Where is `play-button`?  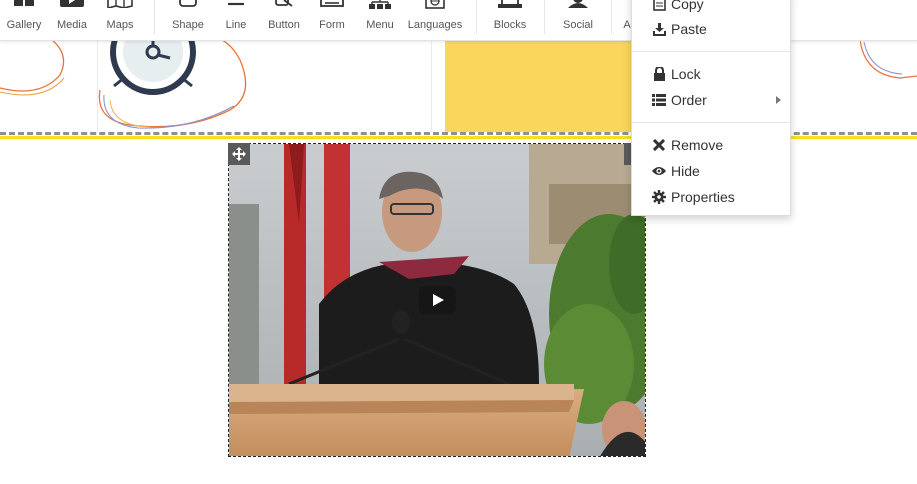 play-button is located at coordinates (437, 300).